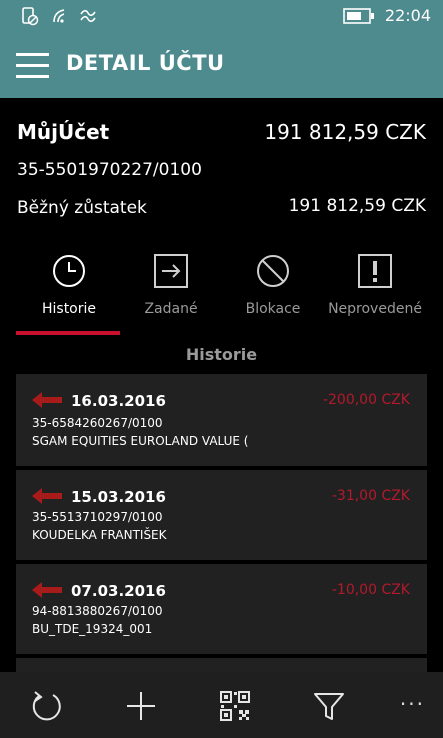  I want to click on transaction-date: 16.03.2016, so click(118, 401).